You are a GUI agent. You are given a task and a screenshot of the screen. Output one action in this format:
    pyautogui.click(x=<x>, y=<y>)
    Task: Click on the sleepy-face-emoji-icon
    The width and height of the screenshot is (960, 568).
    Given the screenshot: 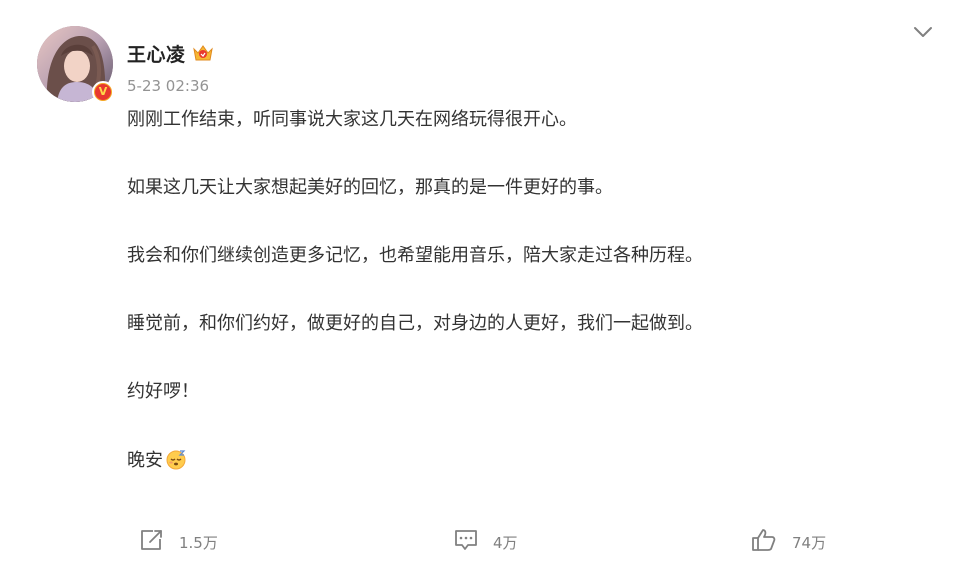 What is the action you would take?
    pyautogui.click(x=176, y=462)
    